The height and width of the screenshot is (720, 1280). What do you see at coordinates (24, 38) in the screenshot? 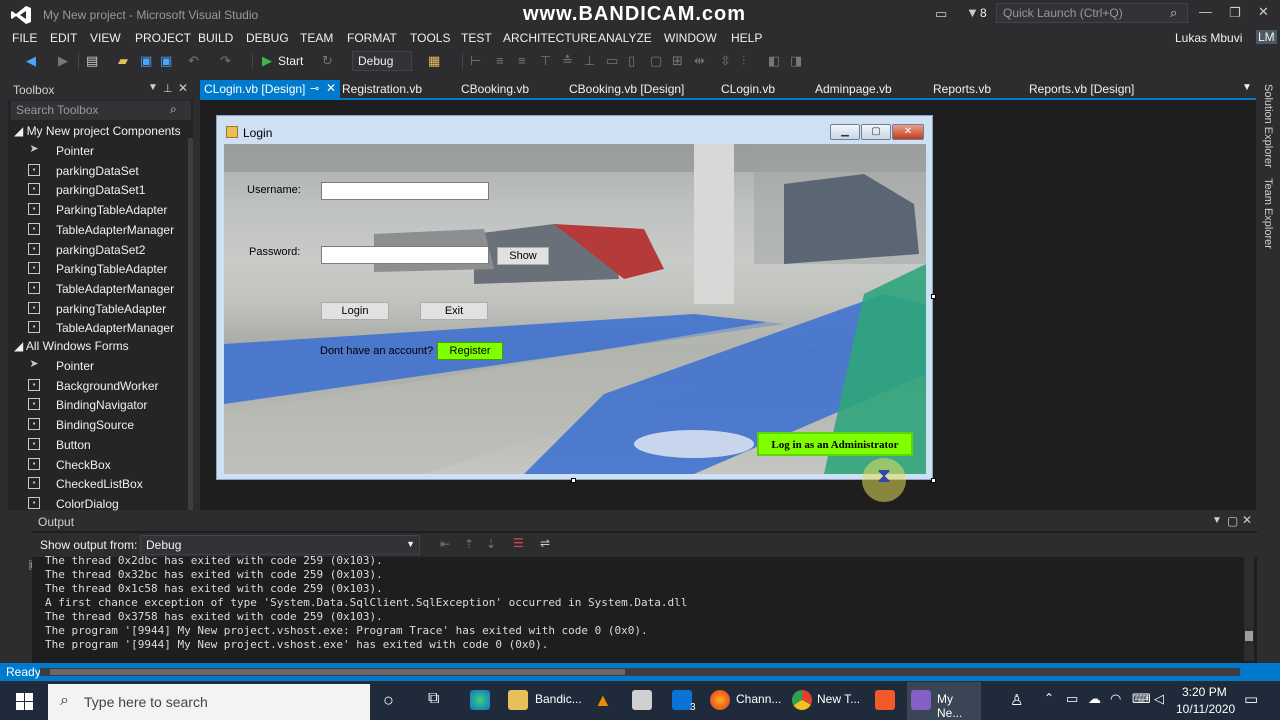
I see `menu-file: FILE` at bounding box center [24, 38].